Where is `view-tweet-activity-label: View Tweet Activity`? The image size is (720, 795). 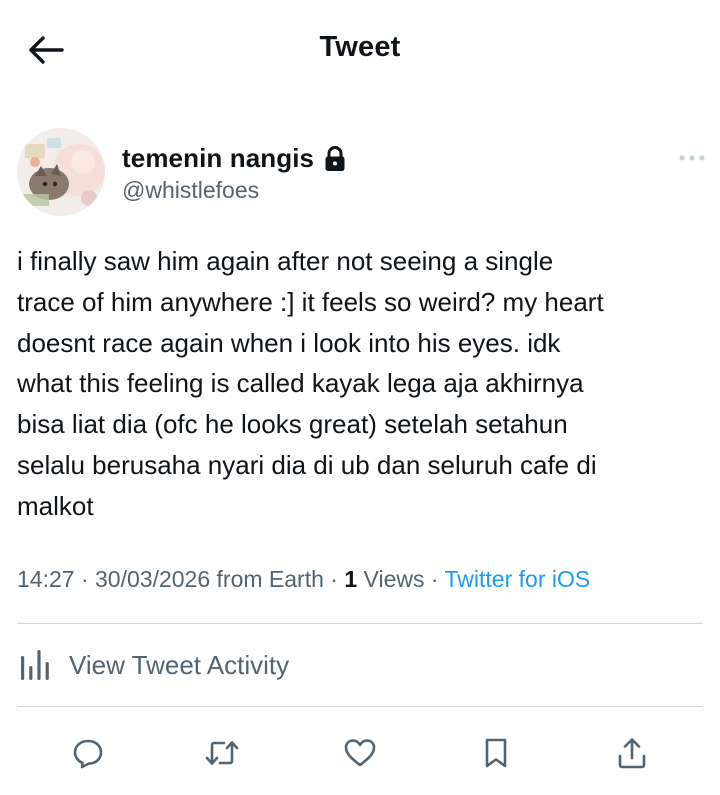 view-tweet-activity-label: View Tweet Activity is located at coordinates (179, 664).